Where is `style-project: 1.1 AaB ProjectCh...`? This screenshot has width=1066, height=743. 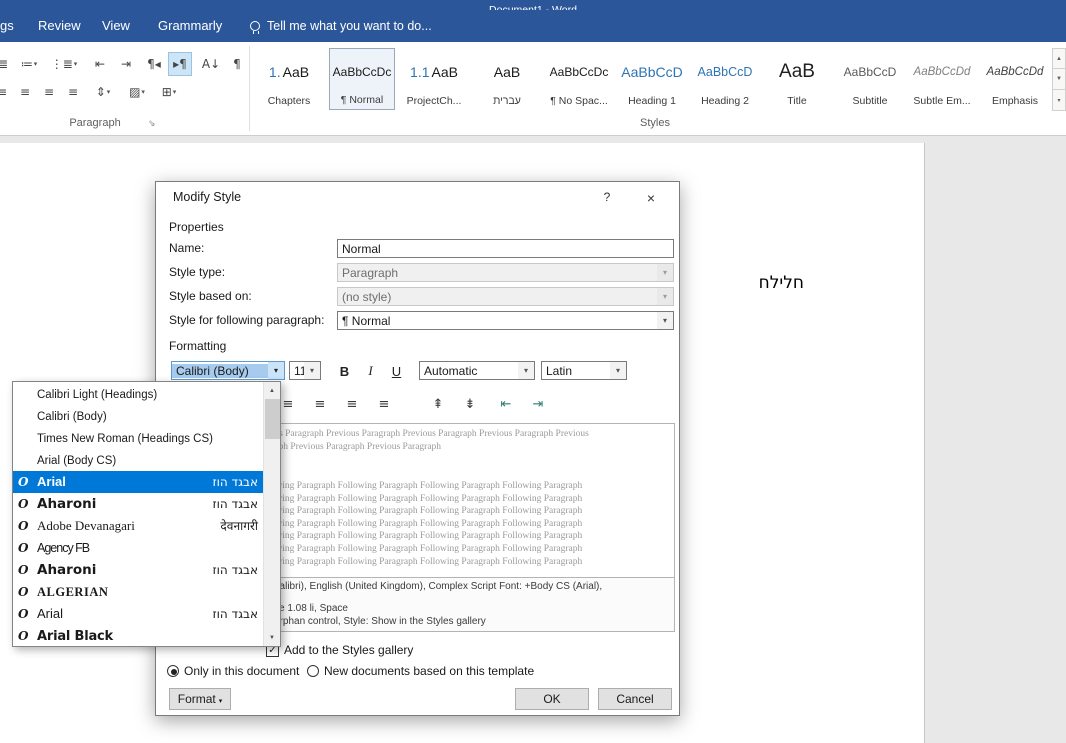
style-project: 1.1 AaB ProjectCh... is located at coordinates (434, 79).